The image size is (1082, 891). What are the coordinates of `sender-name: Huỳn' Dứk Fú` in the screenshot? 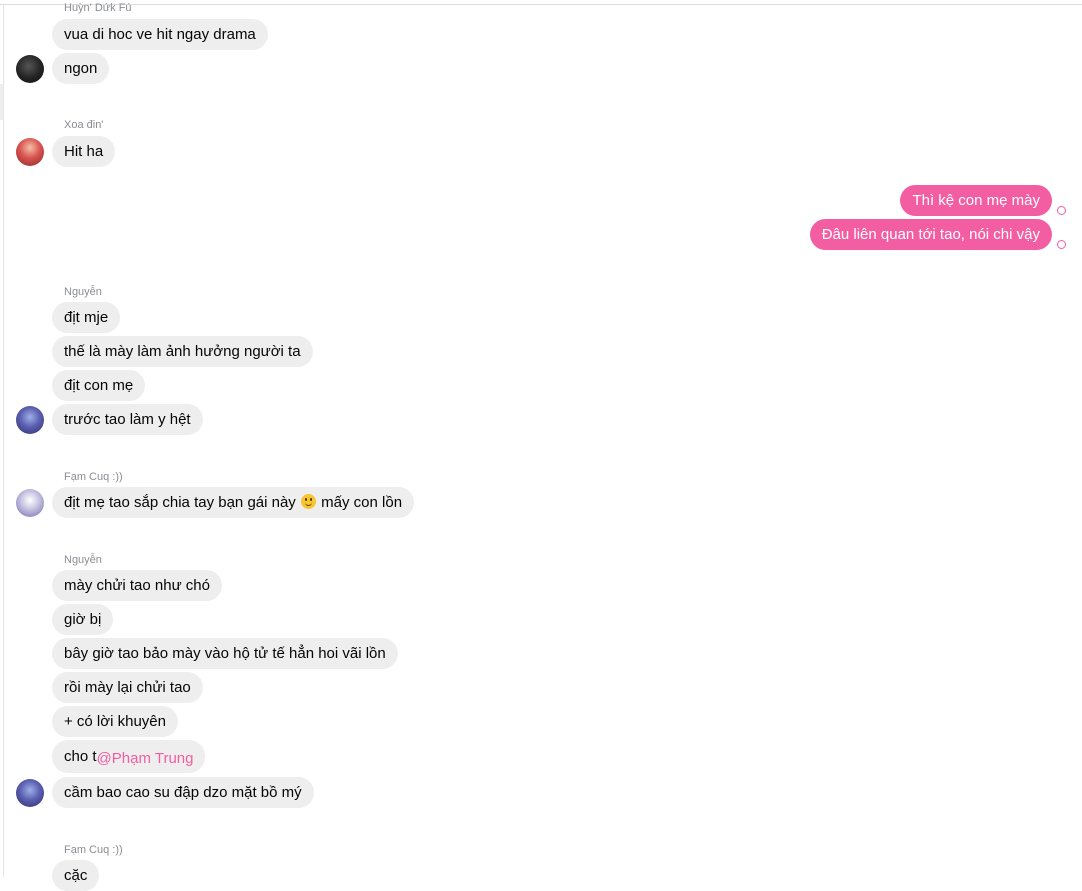 It's located at (98, 8).